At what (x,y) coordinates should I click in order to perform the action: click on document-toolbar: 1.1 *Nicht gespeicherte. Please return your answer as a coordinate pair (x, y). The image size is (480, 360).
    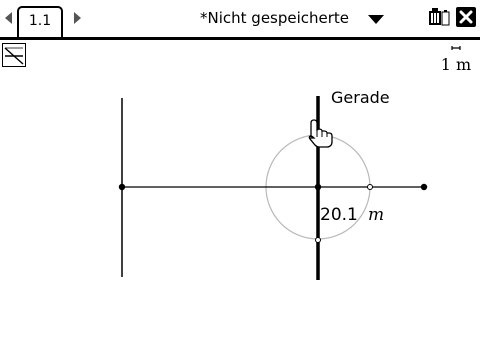
    Looking at the image, I should click on (240, 19).